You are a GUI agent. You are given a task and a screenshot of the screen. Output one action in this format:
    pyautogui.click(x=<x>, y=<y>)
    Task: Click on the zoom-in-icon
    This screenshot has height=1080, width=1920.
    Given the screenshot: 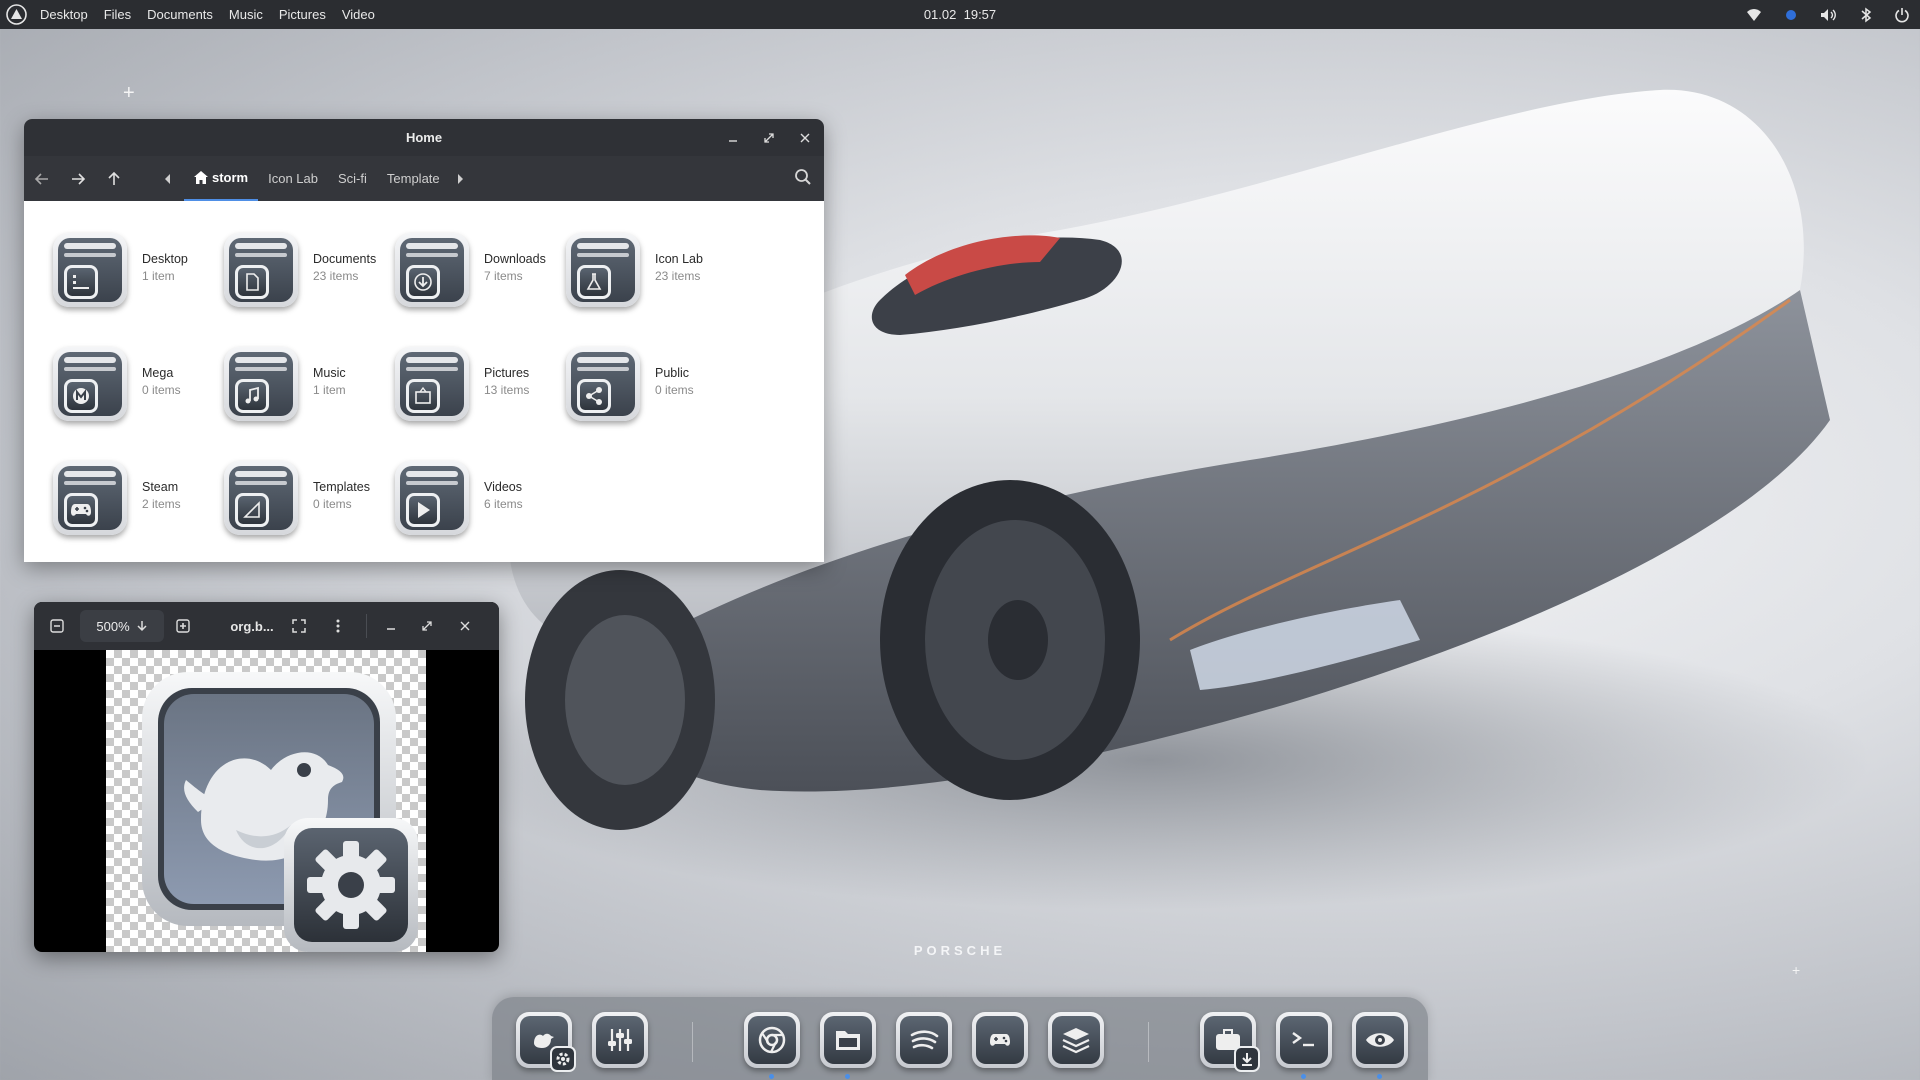 What is the action you would take?
    pyautogui.click(x=183, y=626)
    